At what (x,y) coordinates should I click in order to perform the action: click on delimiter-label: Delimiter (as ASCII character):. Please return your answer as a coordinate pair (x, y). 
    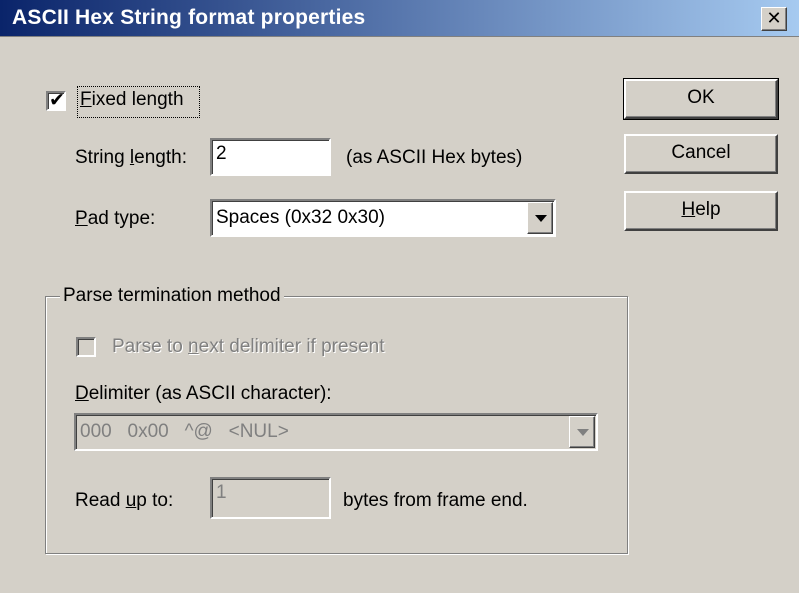
    Looking at the image, I should click on (203, 393).